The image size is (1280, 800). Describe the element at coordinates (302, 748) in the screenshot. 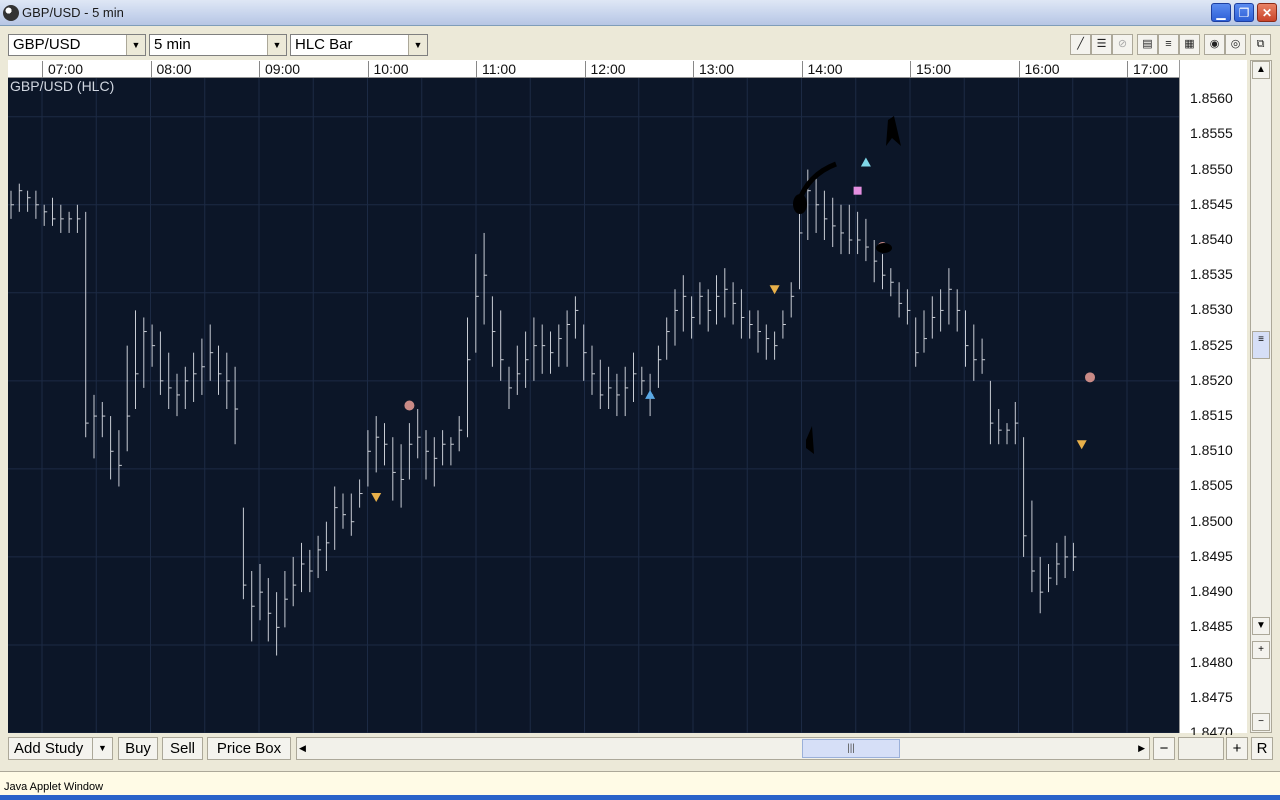

I see `scroll-left-icon: ◀` at that location.